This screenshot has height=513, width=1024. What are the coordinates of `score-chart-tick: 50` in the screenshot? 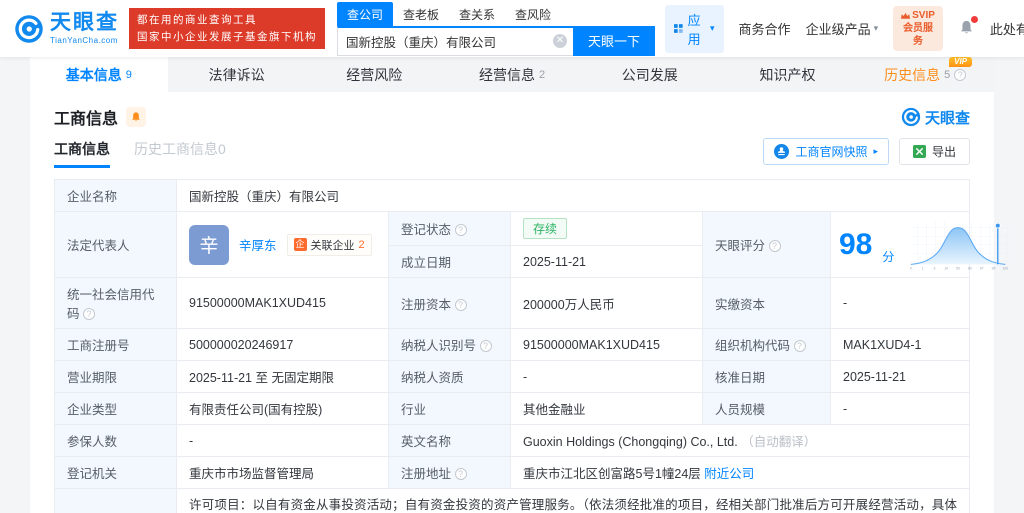 It's located at (959, 268).